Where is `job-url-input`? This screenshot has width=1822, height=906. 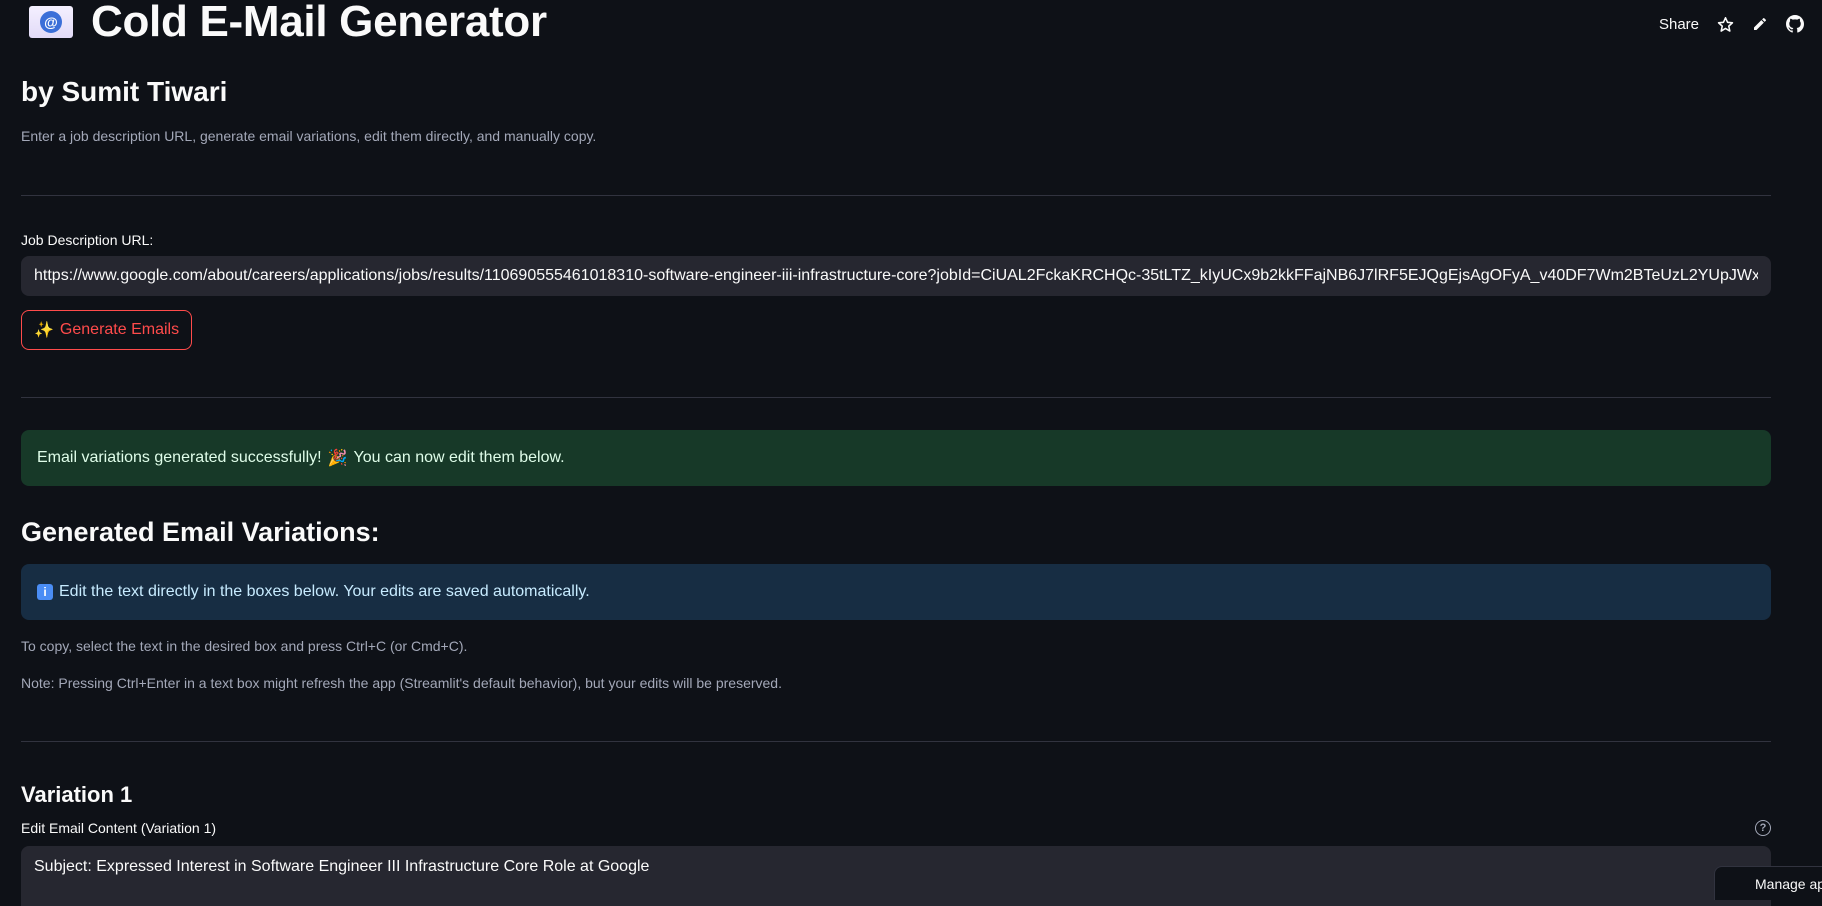 job-url-input is located at coordinates (896, 276).